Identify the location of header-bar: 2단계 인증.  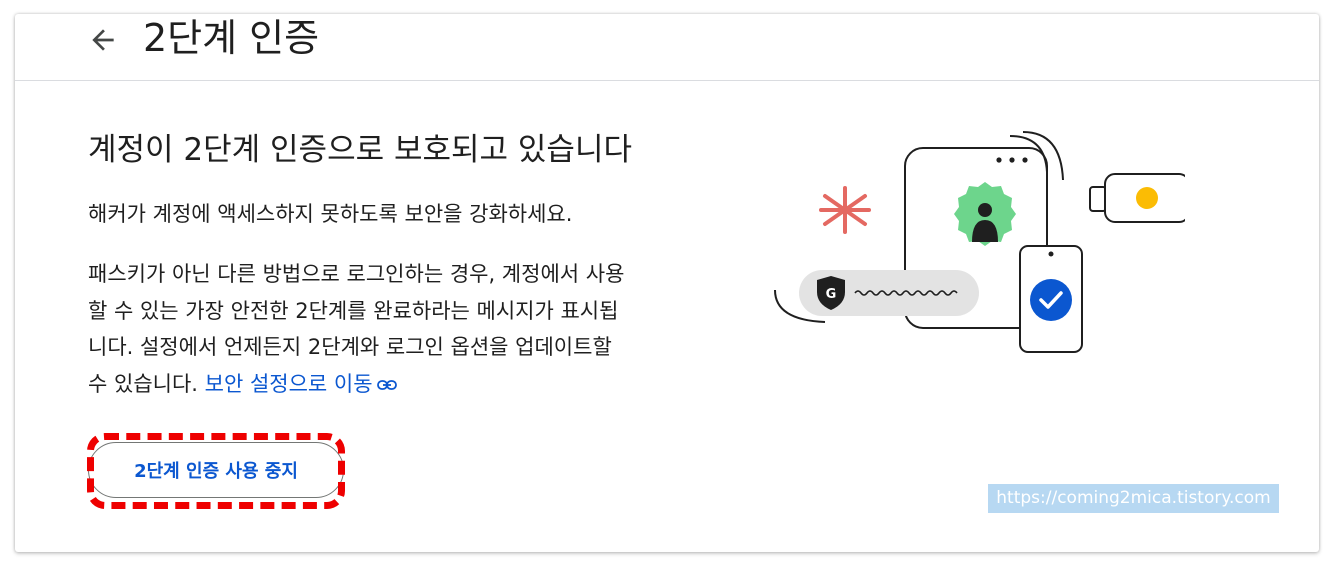
(667, 47).